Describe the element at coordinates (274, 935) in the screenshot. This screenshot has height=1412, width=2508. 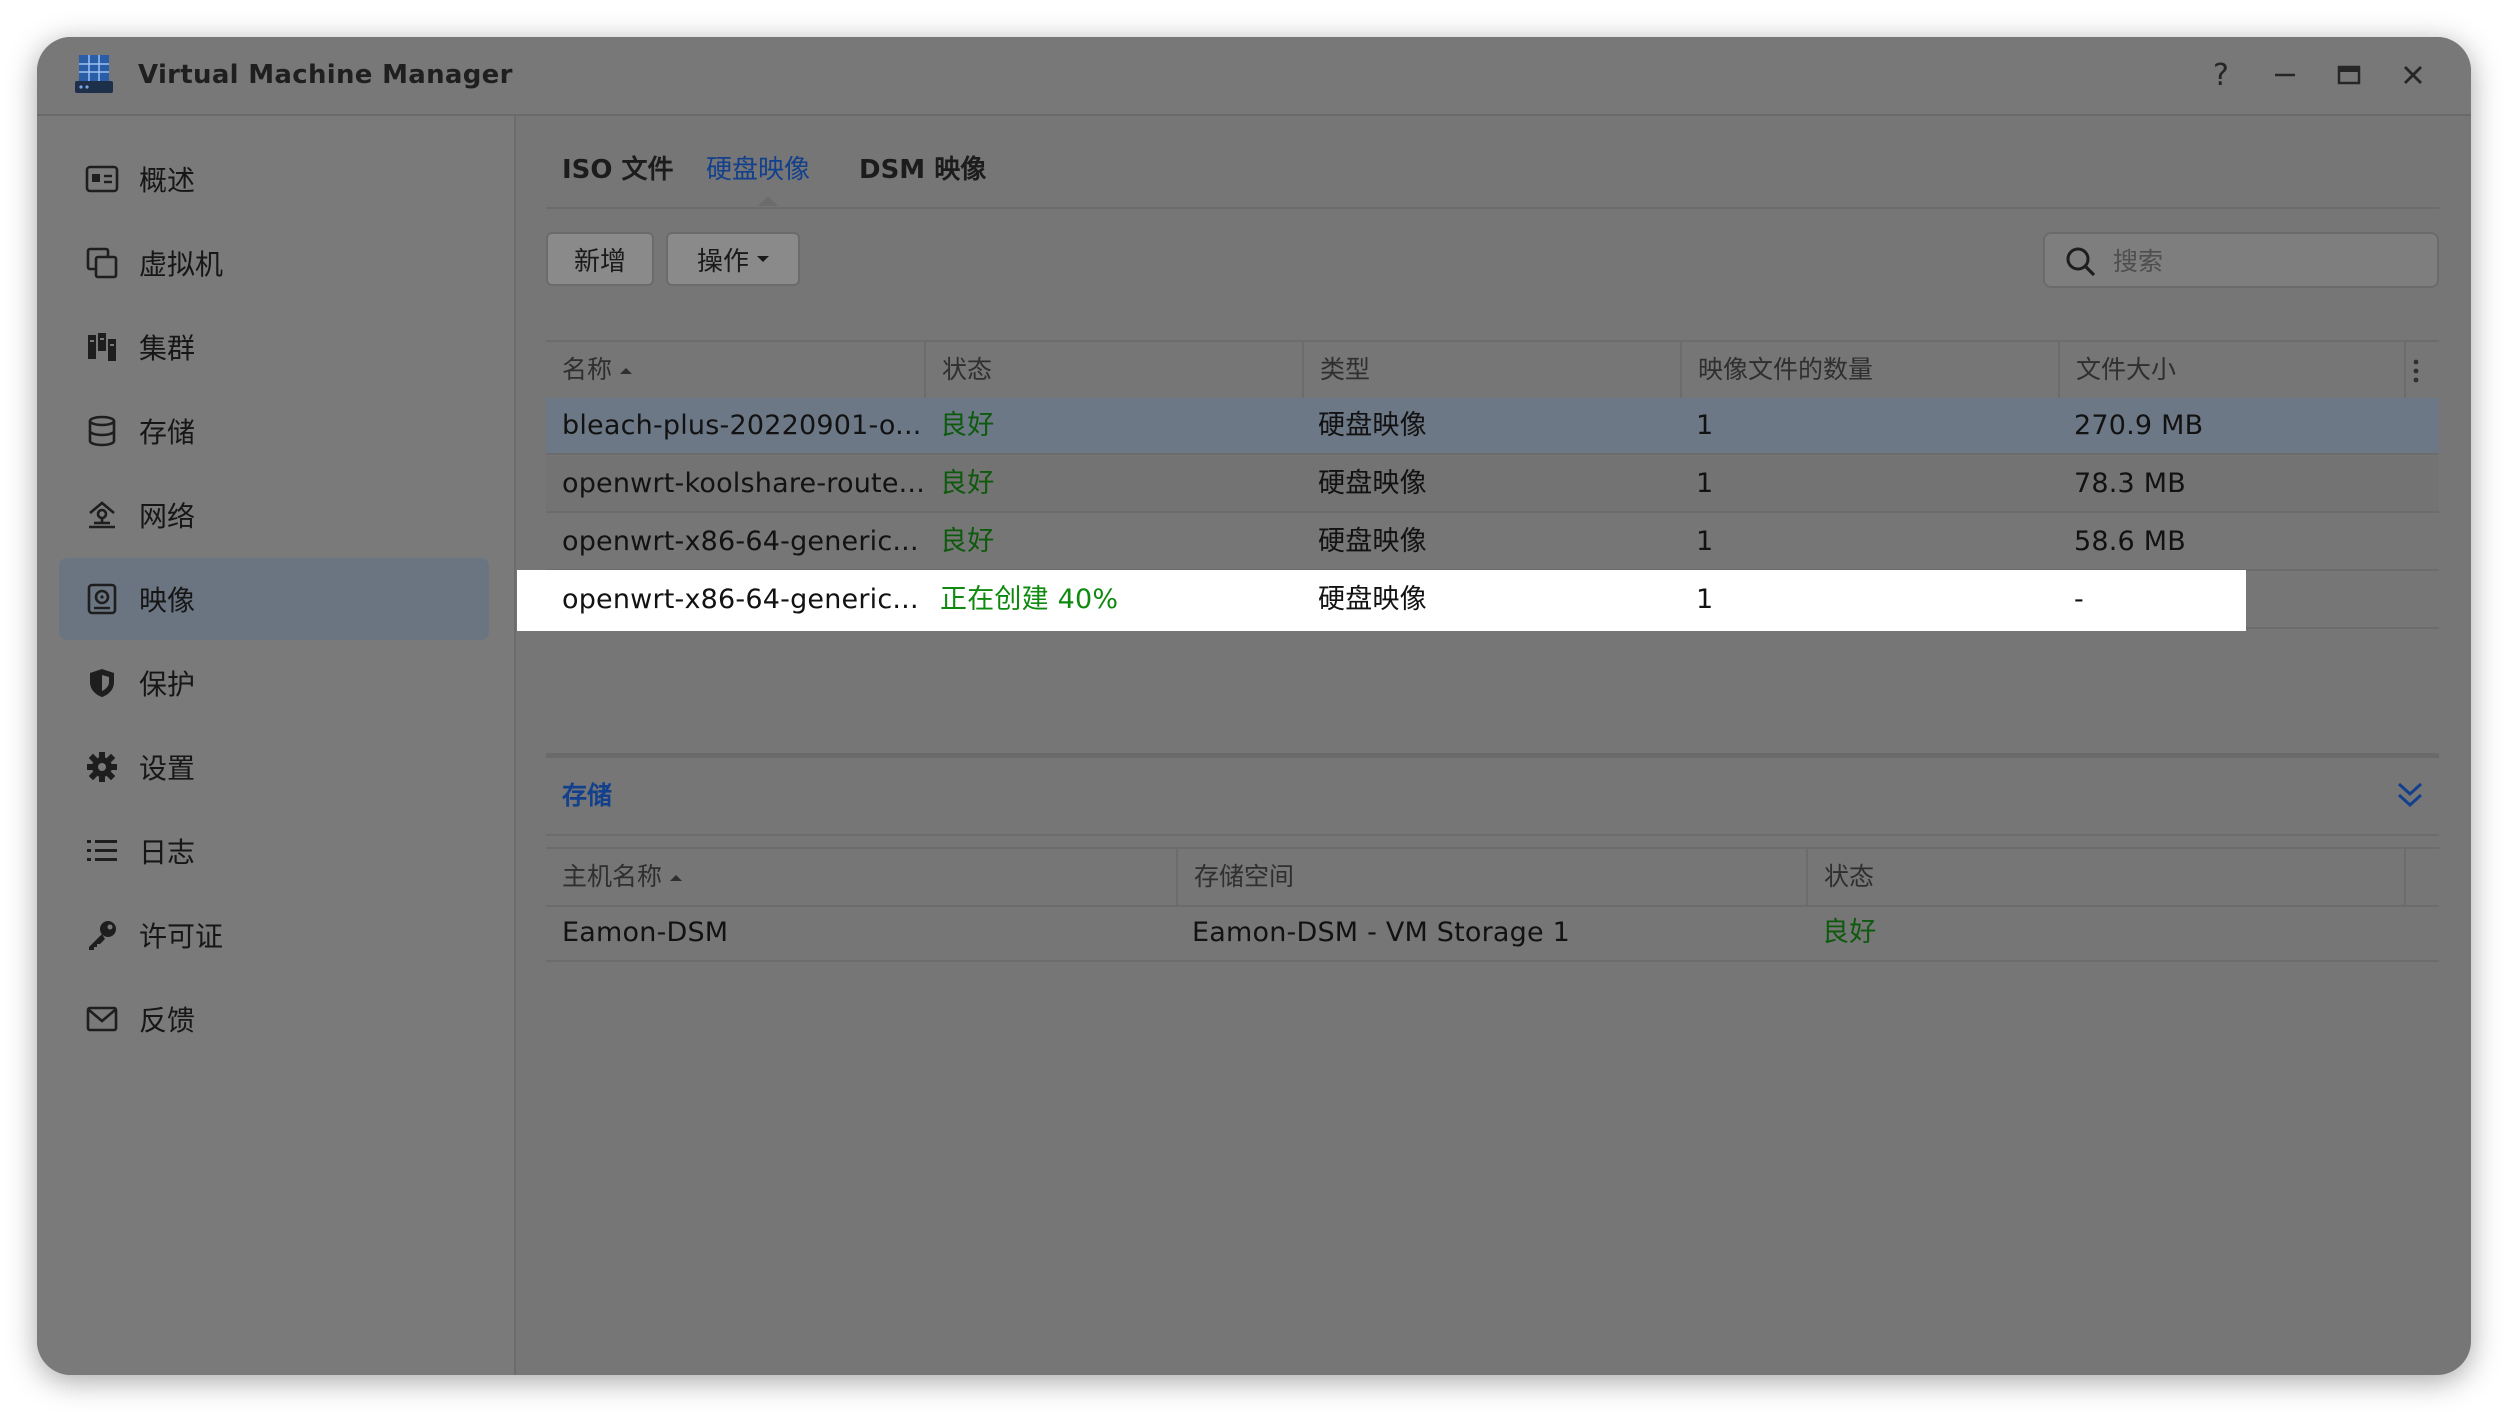
I see `sidebar-item-license: 许可证` at that location.